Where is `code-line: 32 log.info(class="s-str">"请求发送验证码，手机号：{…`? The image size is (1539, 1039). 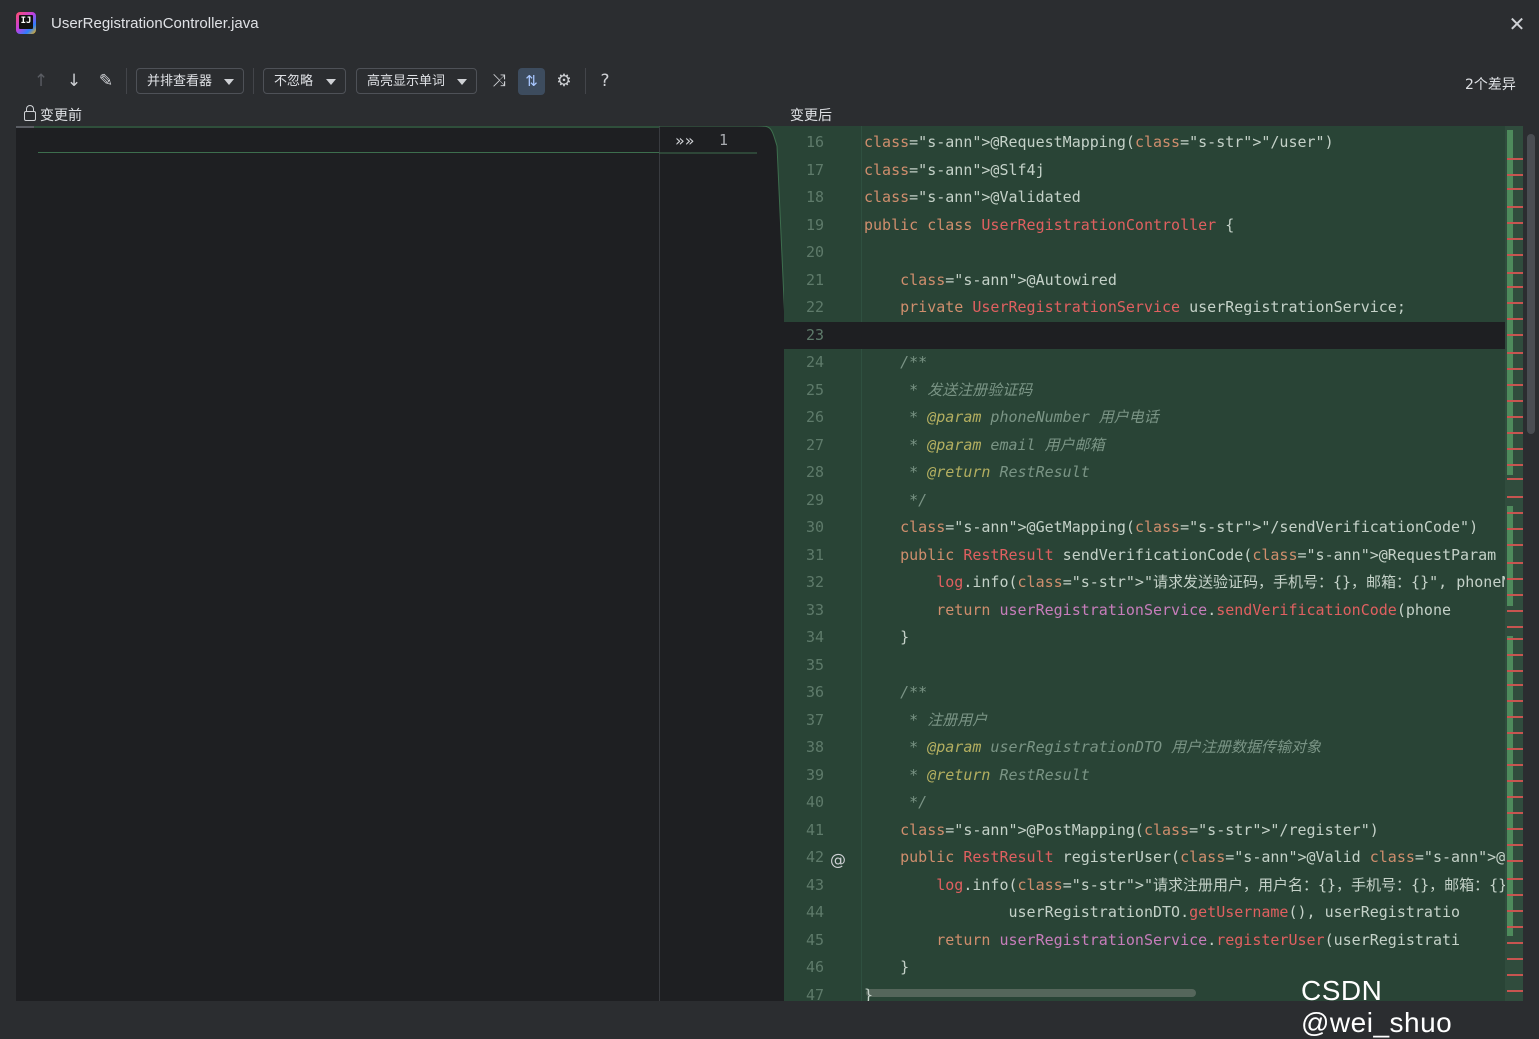 code-line: 32 log.info(class="s-str">"请求发送验证码，手机号：{… is located at coordinates (1153, 583).